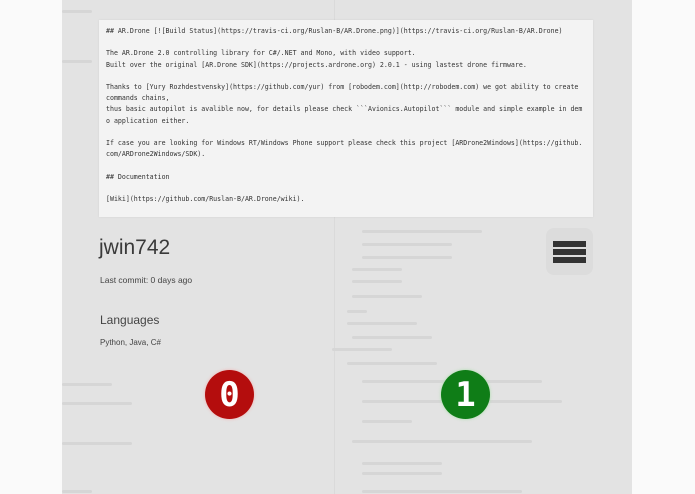 This screenshot has width=695, height=494. I want to click on right-score-value: 1, so click(465, 394).